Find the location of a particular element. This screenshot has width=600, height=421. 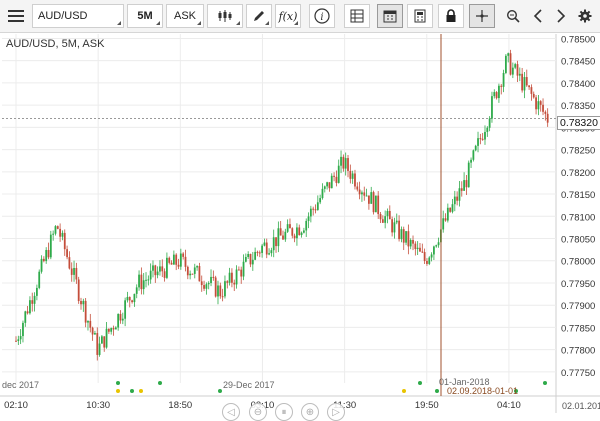

calendar-icon is located at coordinates (390, 16).